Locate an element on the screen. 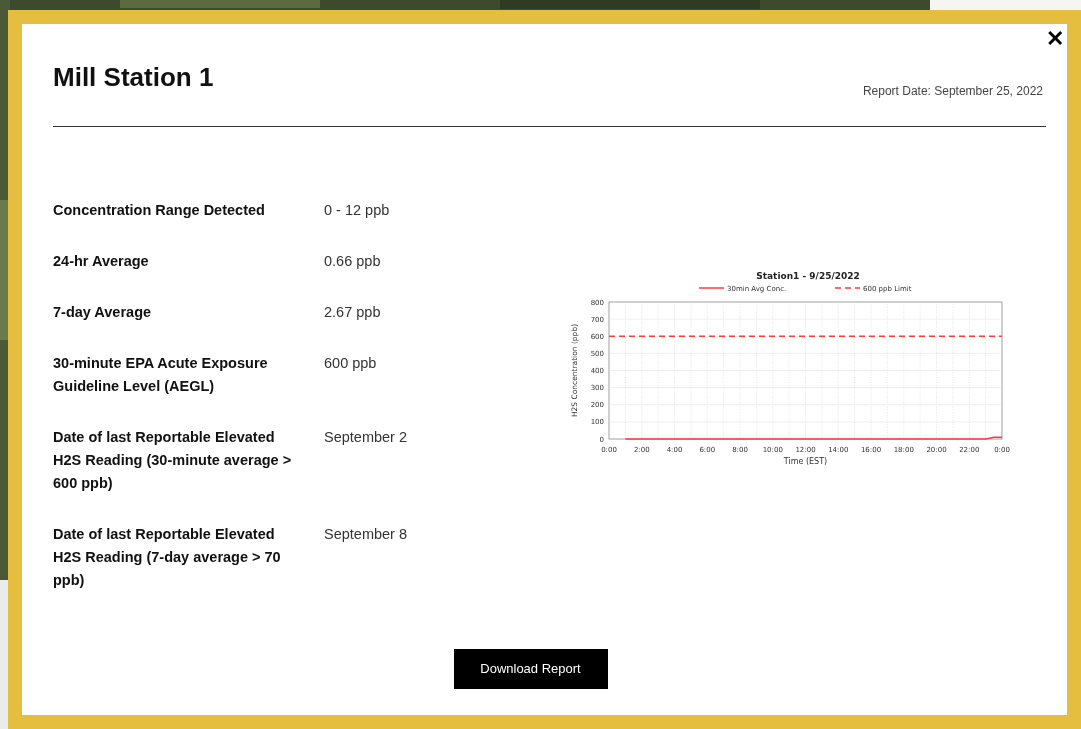 This screenshot has width=1081, height=729. close-button: ✕ is located at coordinates (1055, 39).